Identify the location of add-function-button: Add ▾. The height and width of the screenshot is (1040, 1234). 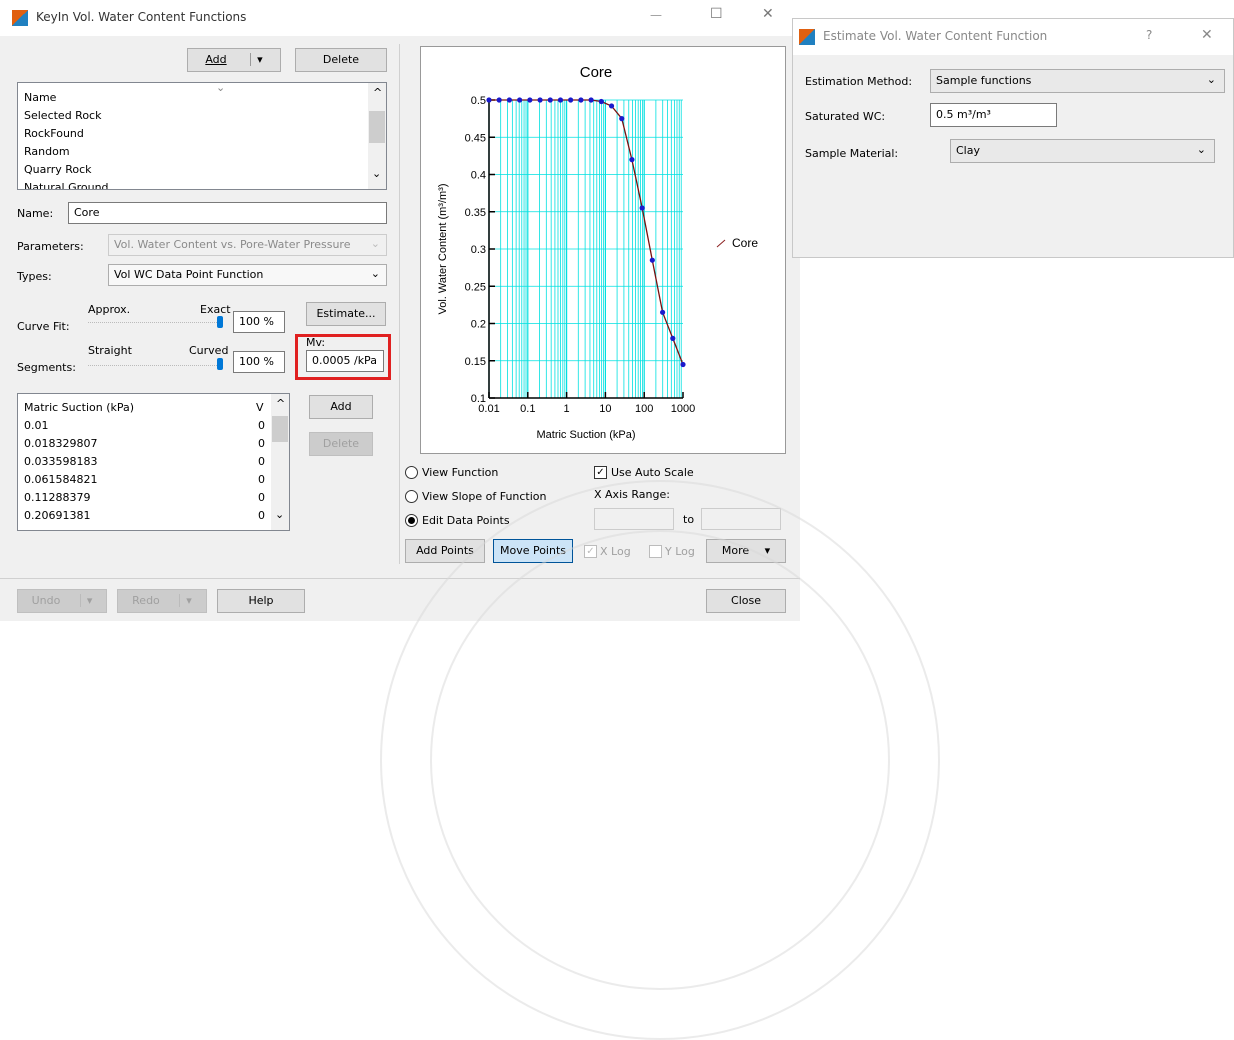
(234, 60).